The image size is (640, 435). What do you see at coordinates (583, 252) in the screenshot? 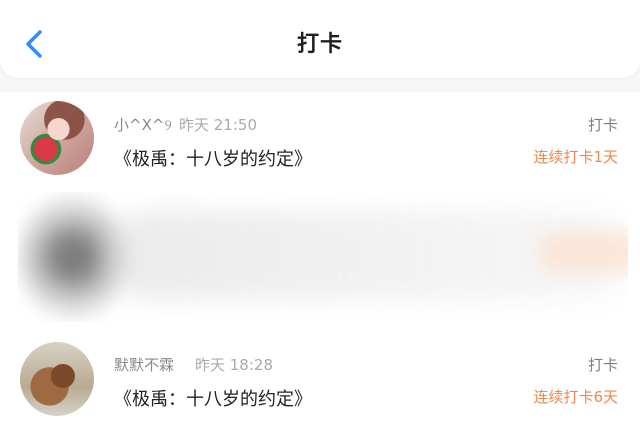
I see `blurred-streak` at bounding box center [583, 252].